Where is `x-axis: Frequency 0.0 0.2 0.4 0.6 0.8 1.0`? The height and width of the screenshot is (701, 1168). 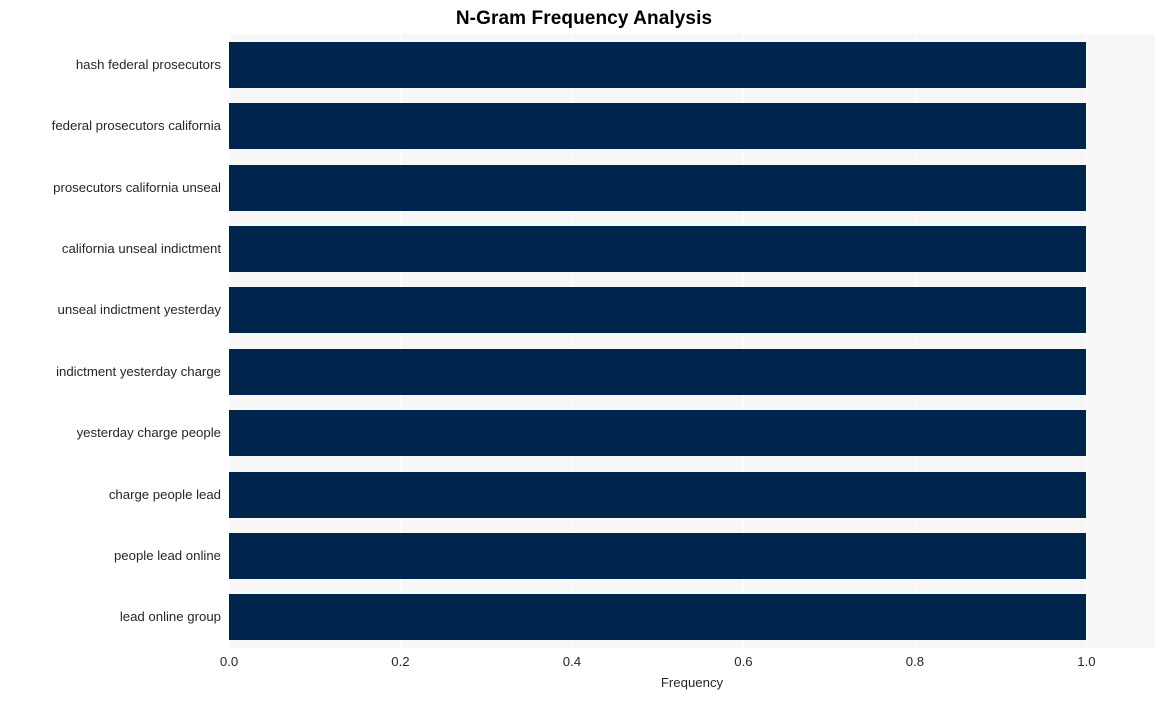
x-axis: Frequency 0.0 0.2 0.4 0.6 0.8 1.0 is located at coordinates (687, 674).